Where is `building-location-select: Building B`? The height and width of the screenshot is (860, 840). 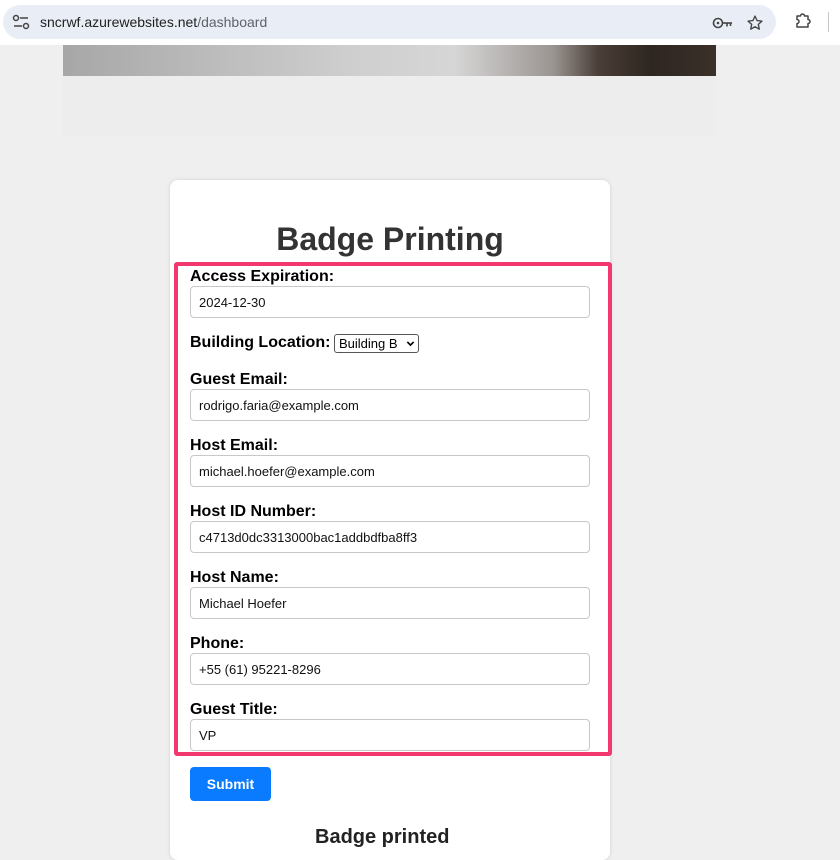 building-location-select: Building B is located at coordinates (376, 343).